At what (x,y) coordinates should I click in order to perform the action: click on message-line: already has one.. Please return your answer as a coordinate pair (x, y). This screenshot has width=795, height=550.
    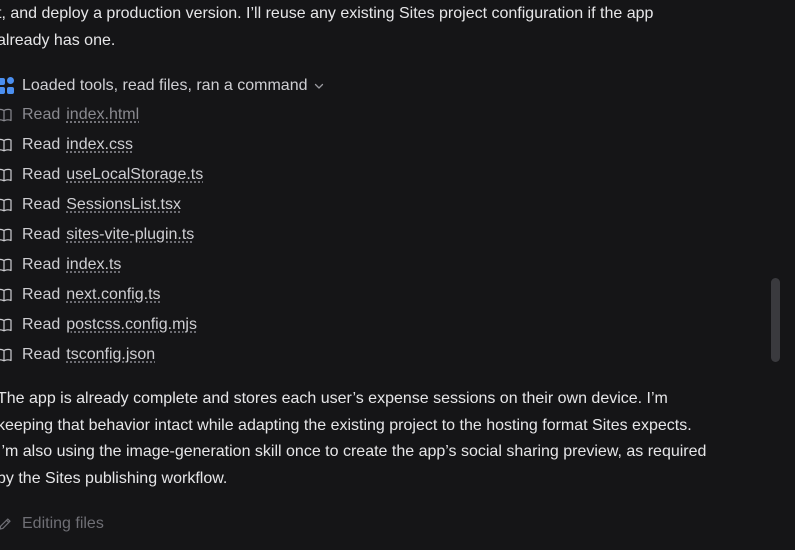
    Looking at the image, I should click on (58, 40).